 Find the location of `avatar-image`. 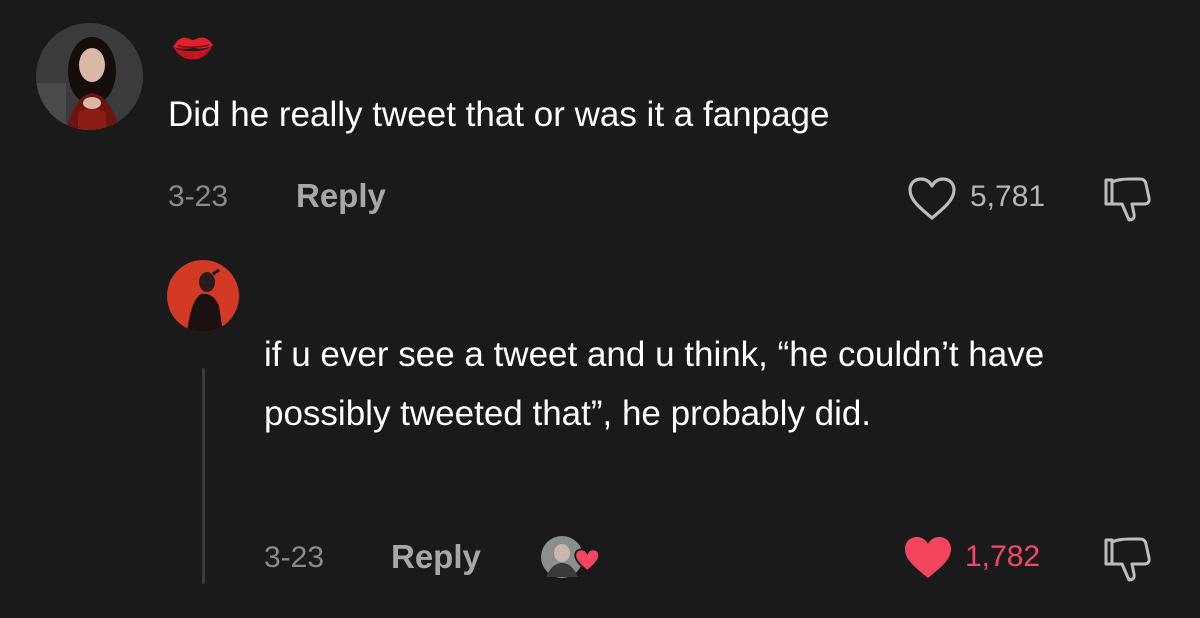

avatar-image is located at coordinates (89, 76).